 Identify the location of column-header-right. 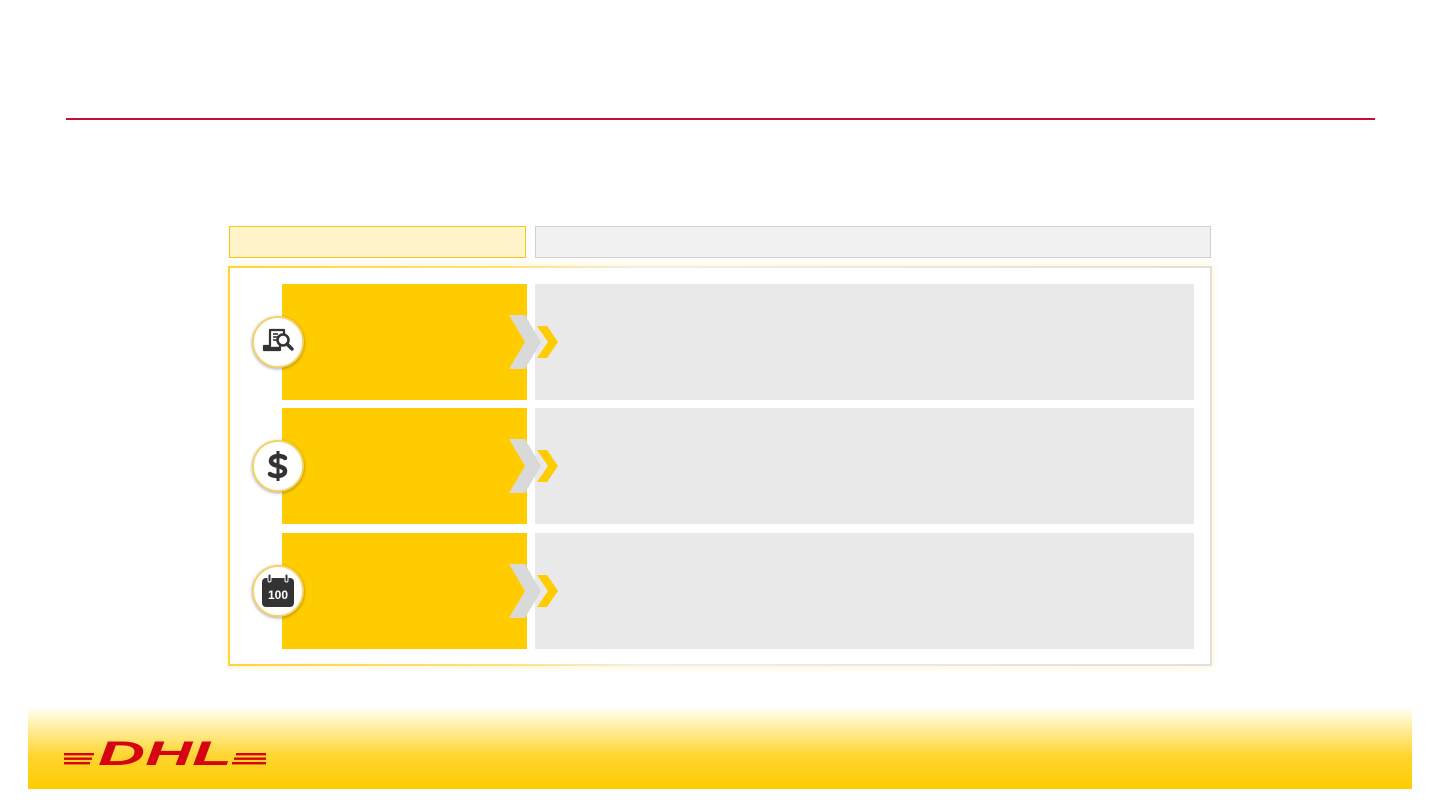
(873, 242).